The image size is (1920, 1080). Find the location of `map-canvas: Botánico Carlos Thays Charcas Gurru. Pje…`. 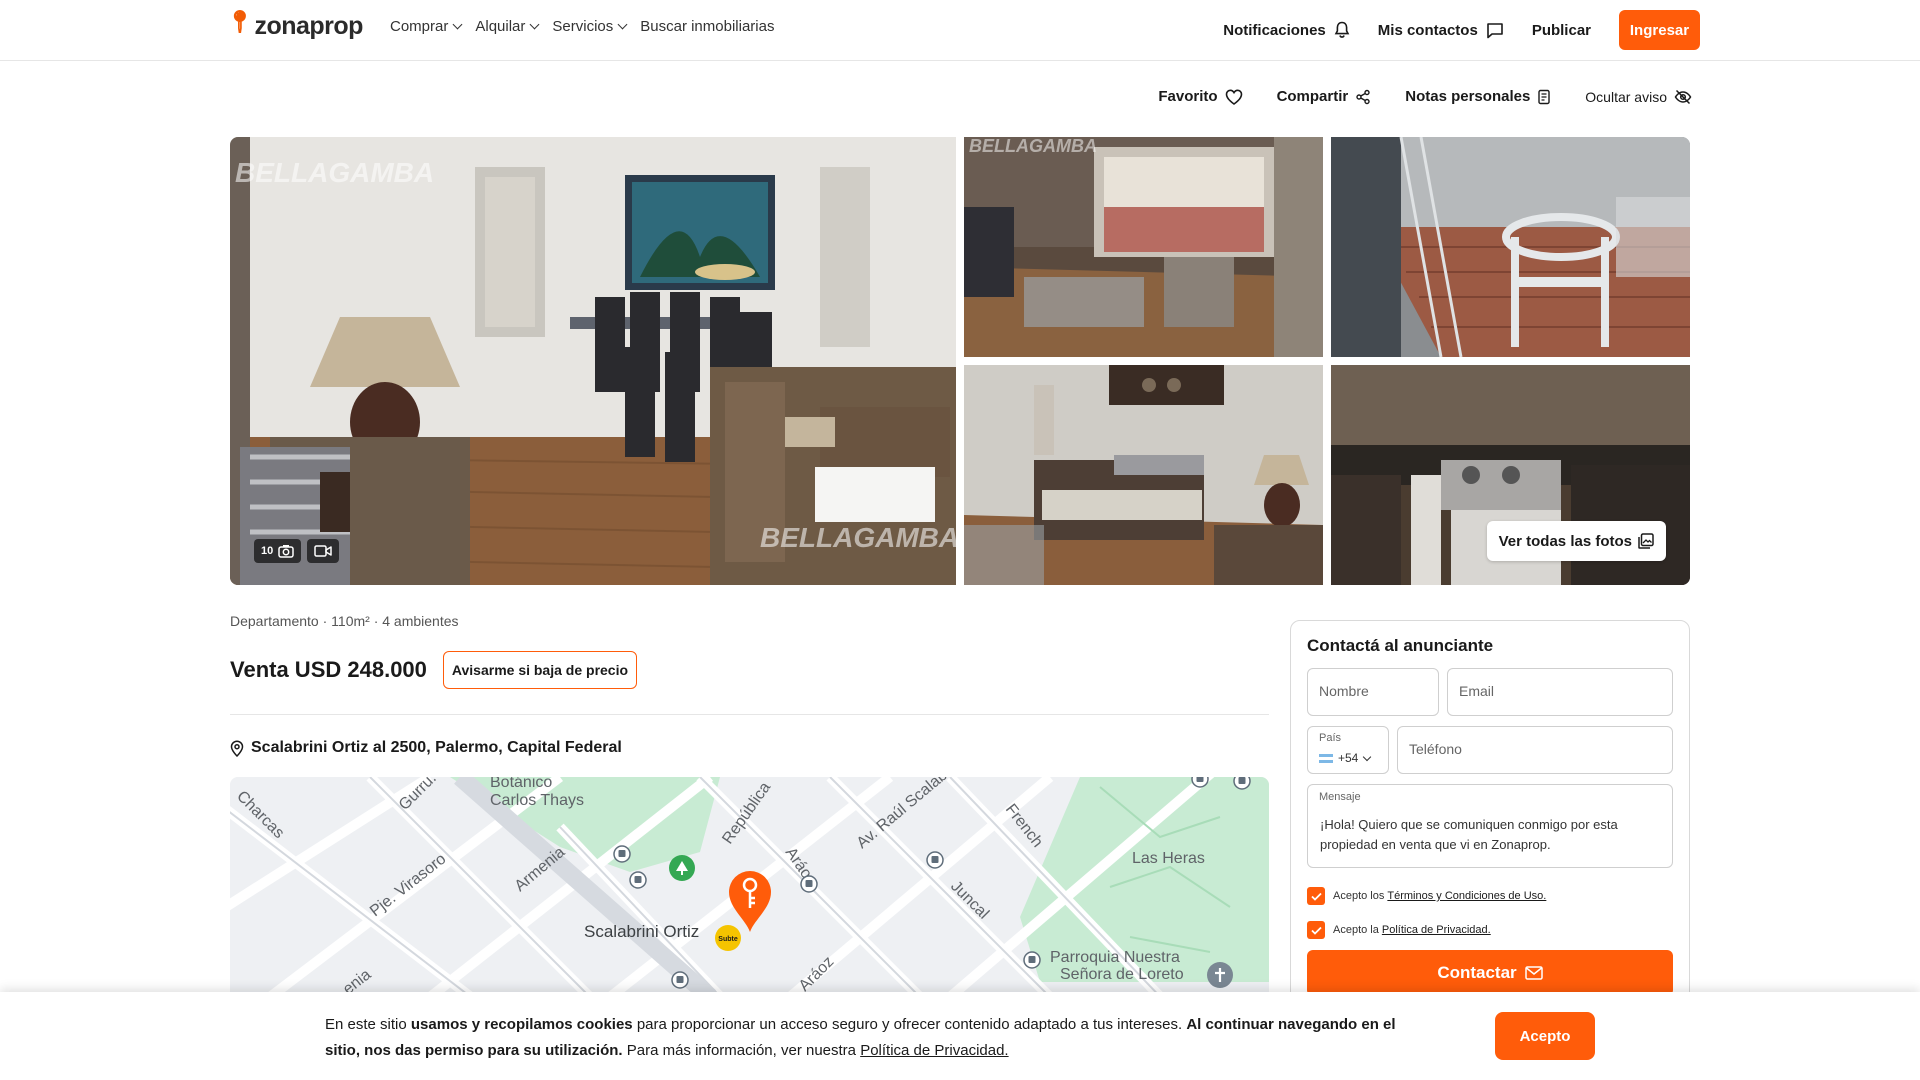

map-canvas: Botánico Carlos Thays Charcas Gurru. Pje… is located at coordinates (749, 887).